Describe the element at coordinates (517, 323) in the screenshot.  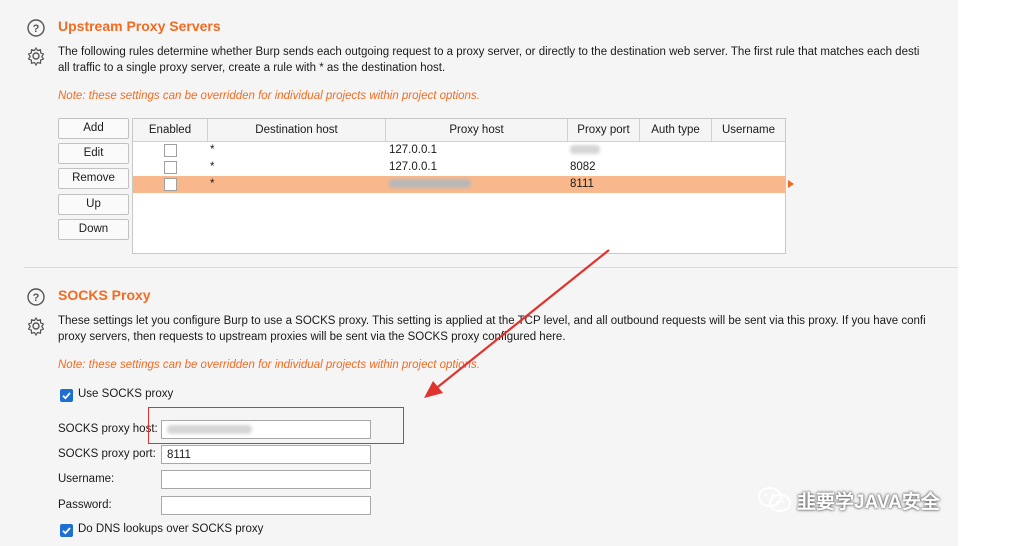
I see `annotation-arrow` at that location.